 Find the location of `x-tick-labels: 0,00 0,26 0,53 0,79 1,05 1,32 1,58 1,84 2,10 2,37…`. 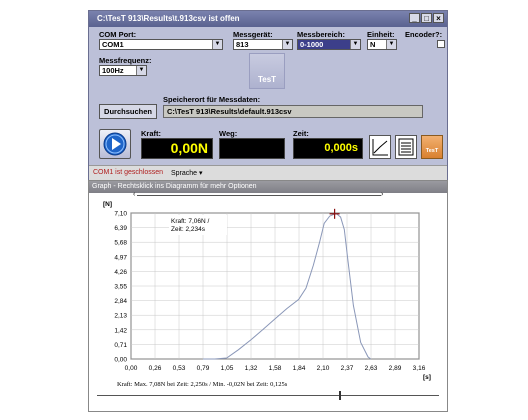

x-tick-labels: 0,00 0,26 0,53 0,79 1,05 1,32 1,58 1,84 2,10 2,37… is located at coordinates (275, 368).